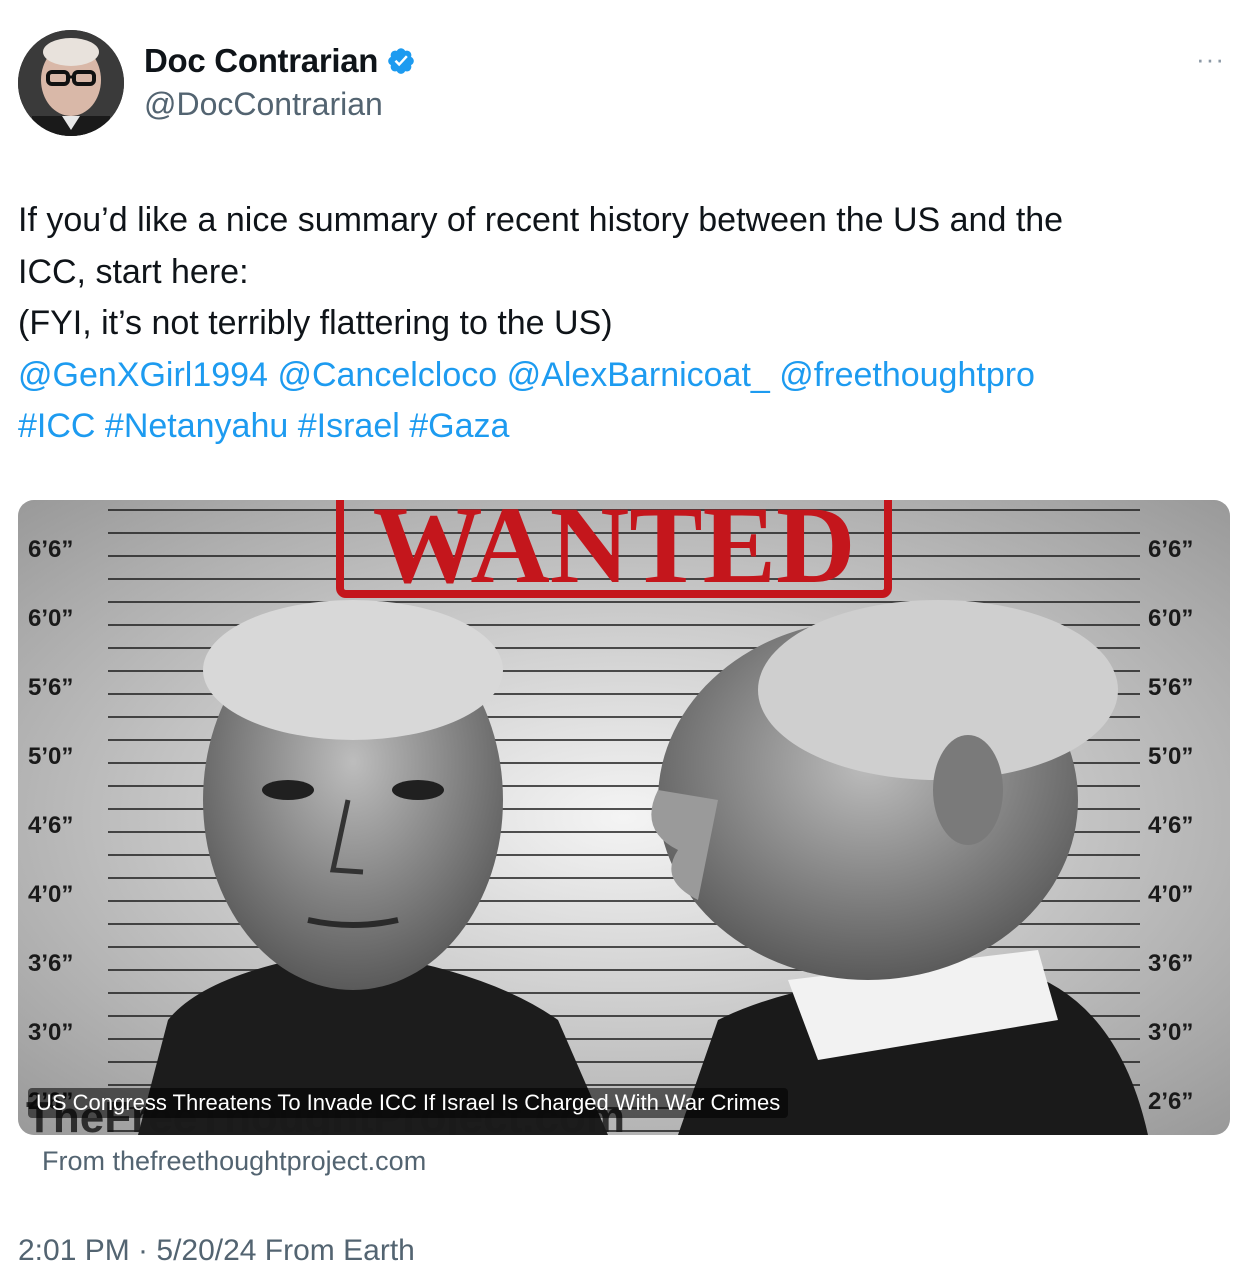 This screenshot has height=1280, width=1249. I want to click on author-display-name: Doc Contrarian, so click(280, 61).